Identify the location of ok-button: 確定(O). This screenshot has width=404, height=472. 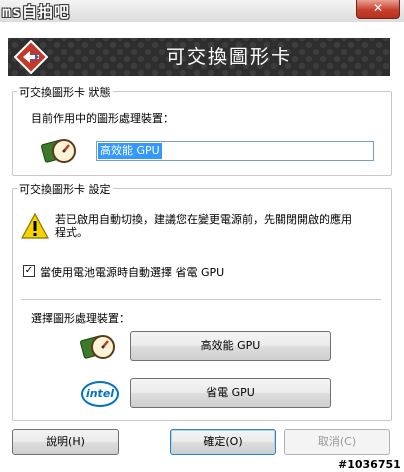
(223, 442).